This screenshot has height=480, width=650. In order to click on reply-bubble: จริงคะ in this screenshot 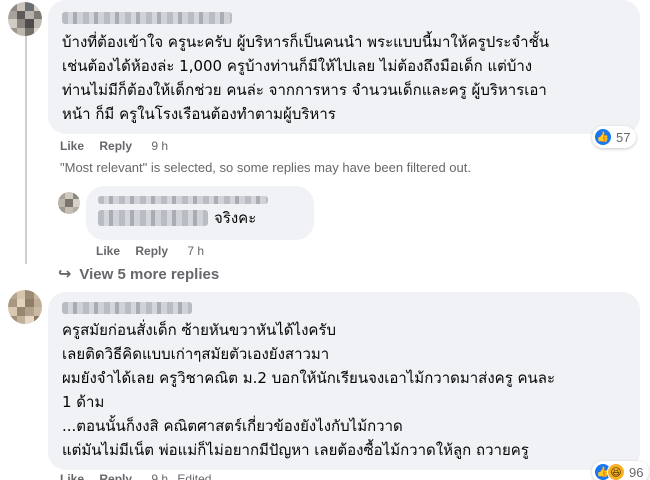, I will do `click(200, 213)`.